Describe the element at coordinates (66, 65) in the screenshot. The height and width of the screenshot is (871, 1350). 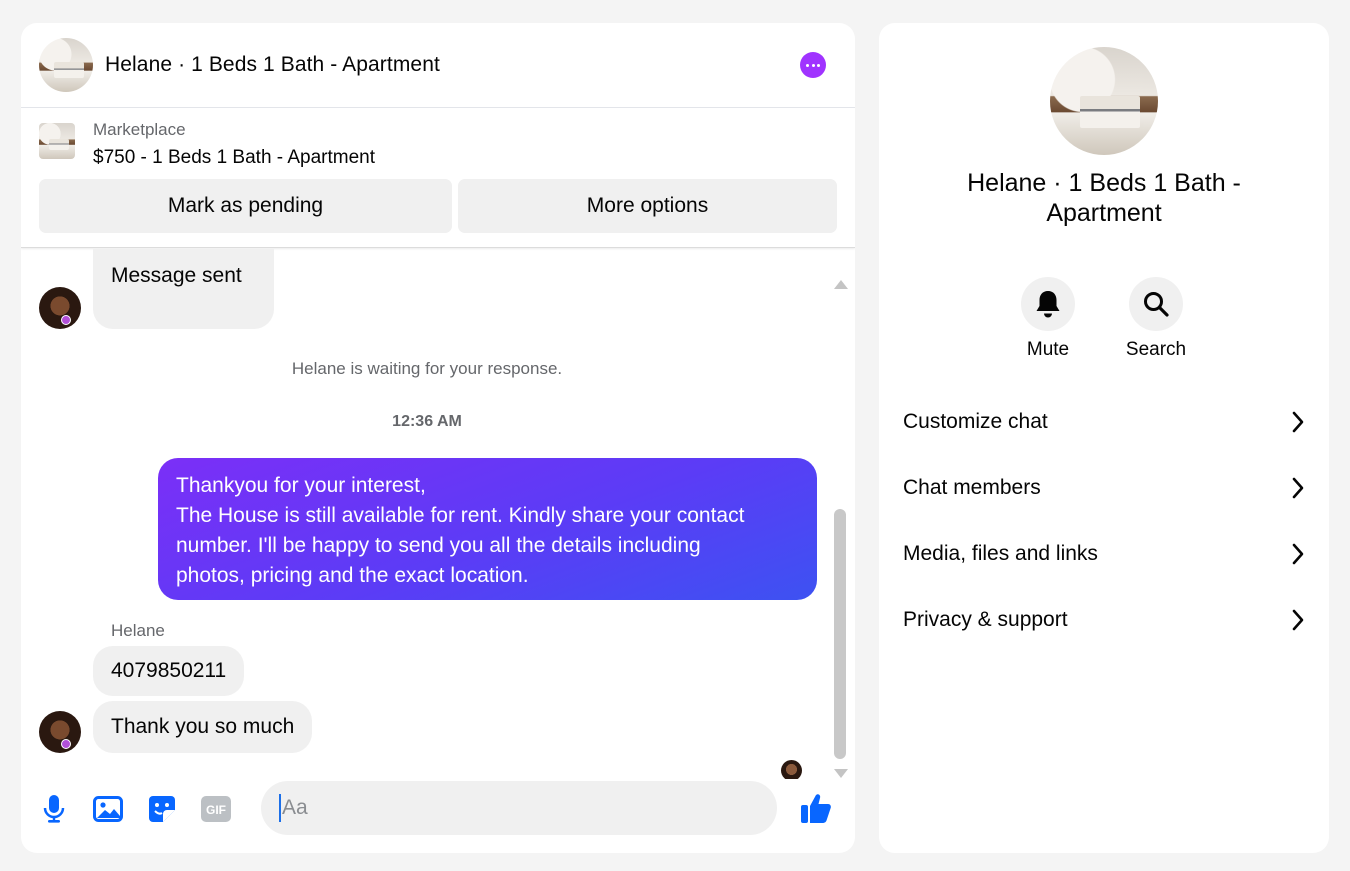
I see `conversation-avatar` at that location.